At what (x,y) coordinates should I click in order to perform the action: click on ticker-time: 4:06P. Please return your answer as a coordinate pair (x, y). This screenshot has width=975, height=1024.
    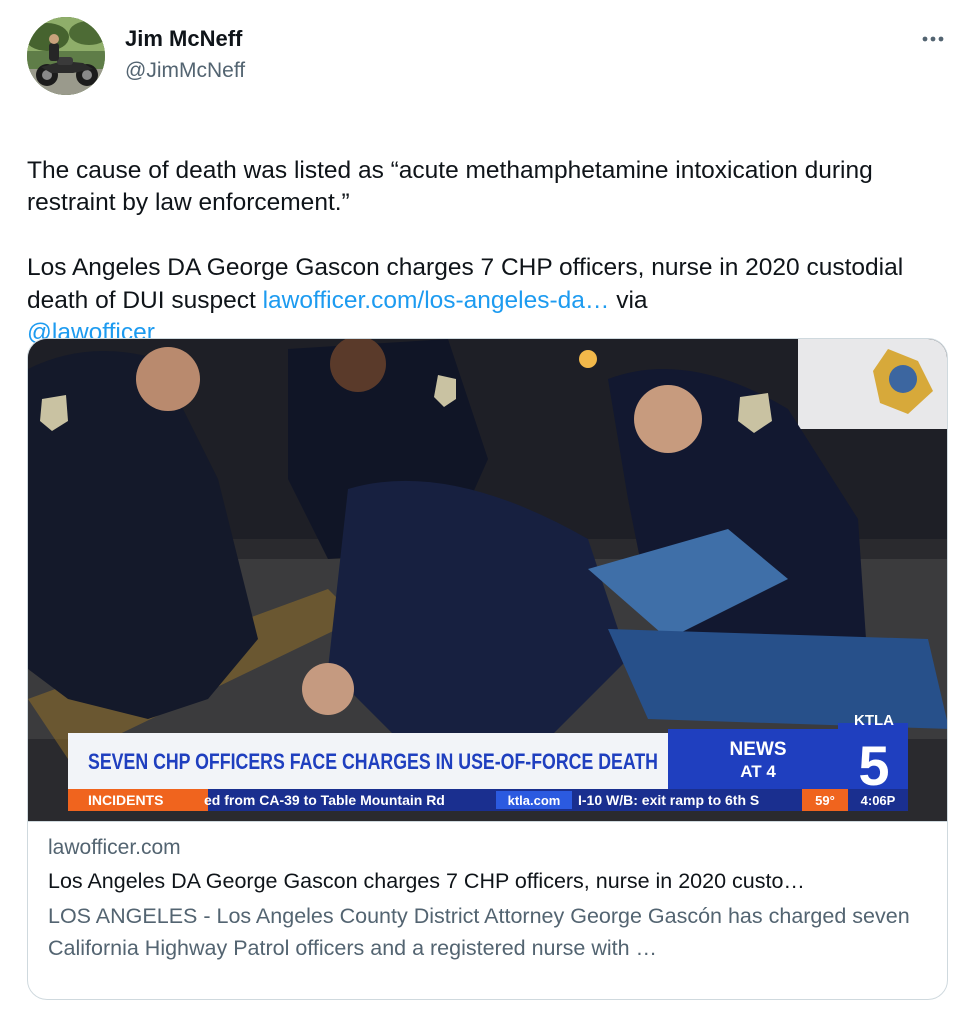
    Looking at the image, I should click on (878, 800).